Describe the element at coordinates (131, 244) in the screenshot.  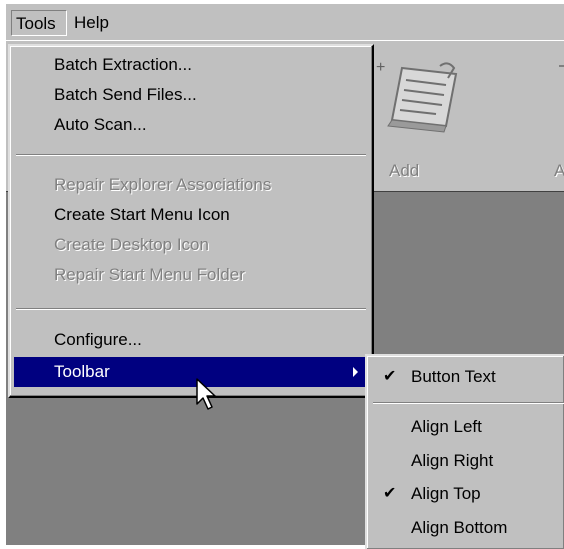
I see `menu-item-label: Create Desktop Icon` at that location.